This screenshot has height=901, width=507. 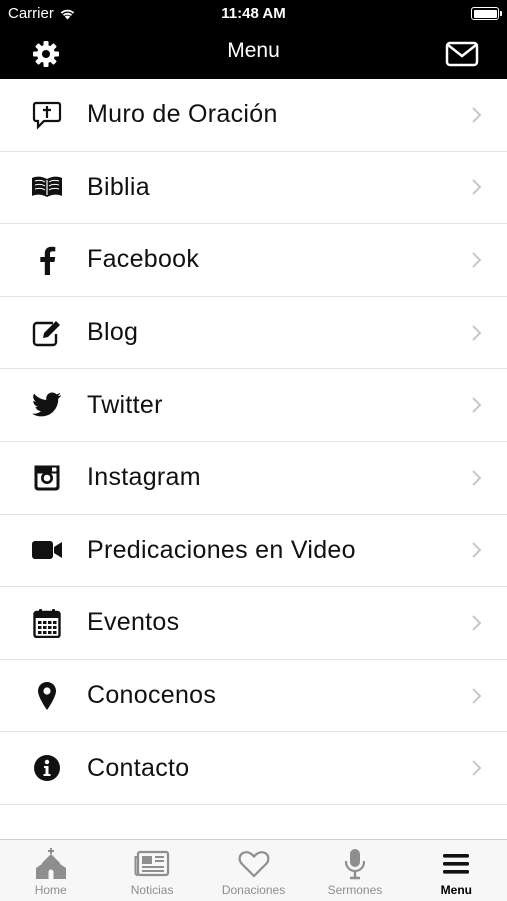 I want to click on church-icon, so click(x=51, y=864).